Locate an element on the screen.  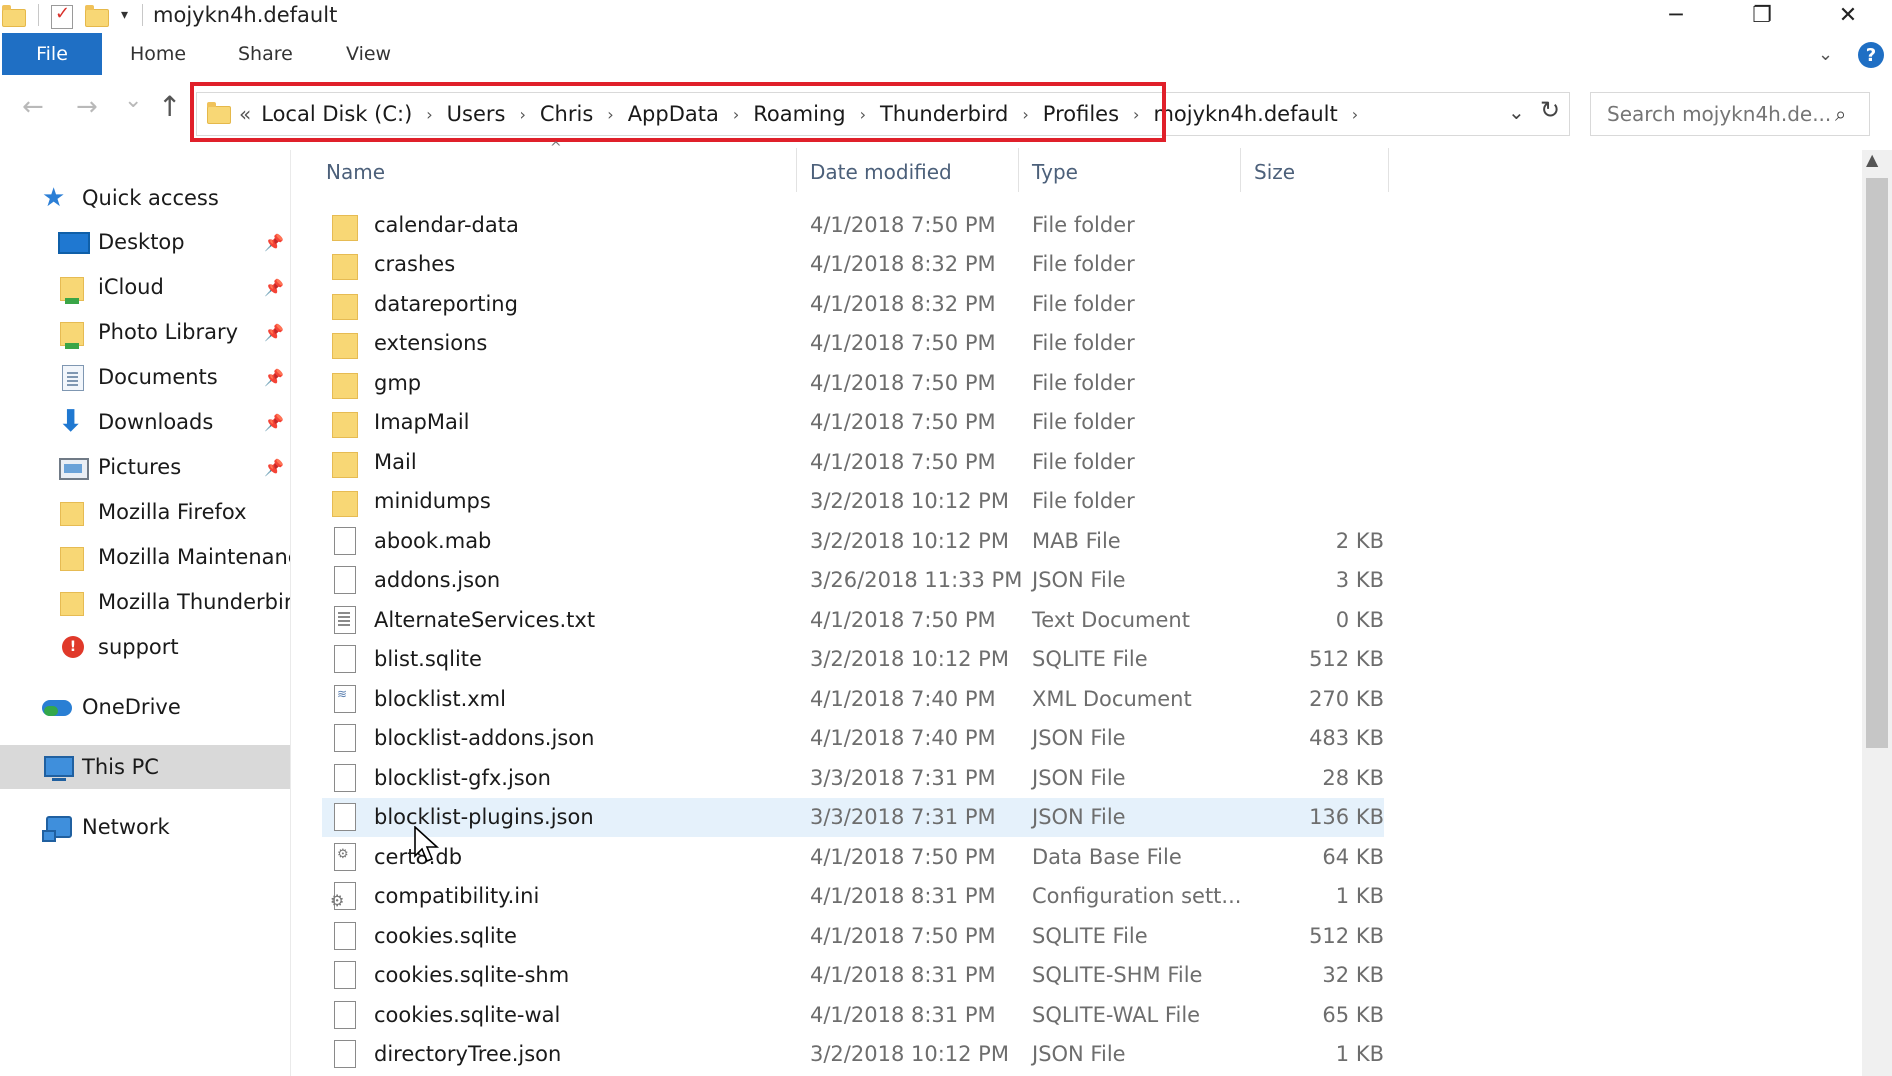
sidebar-item-downloads: ⬇ Downloads 📌 is located at coordinates (145, 422).